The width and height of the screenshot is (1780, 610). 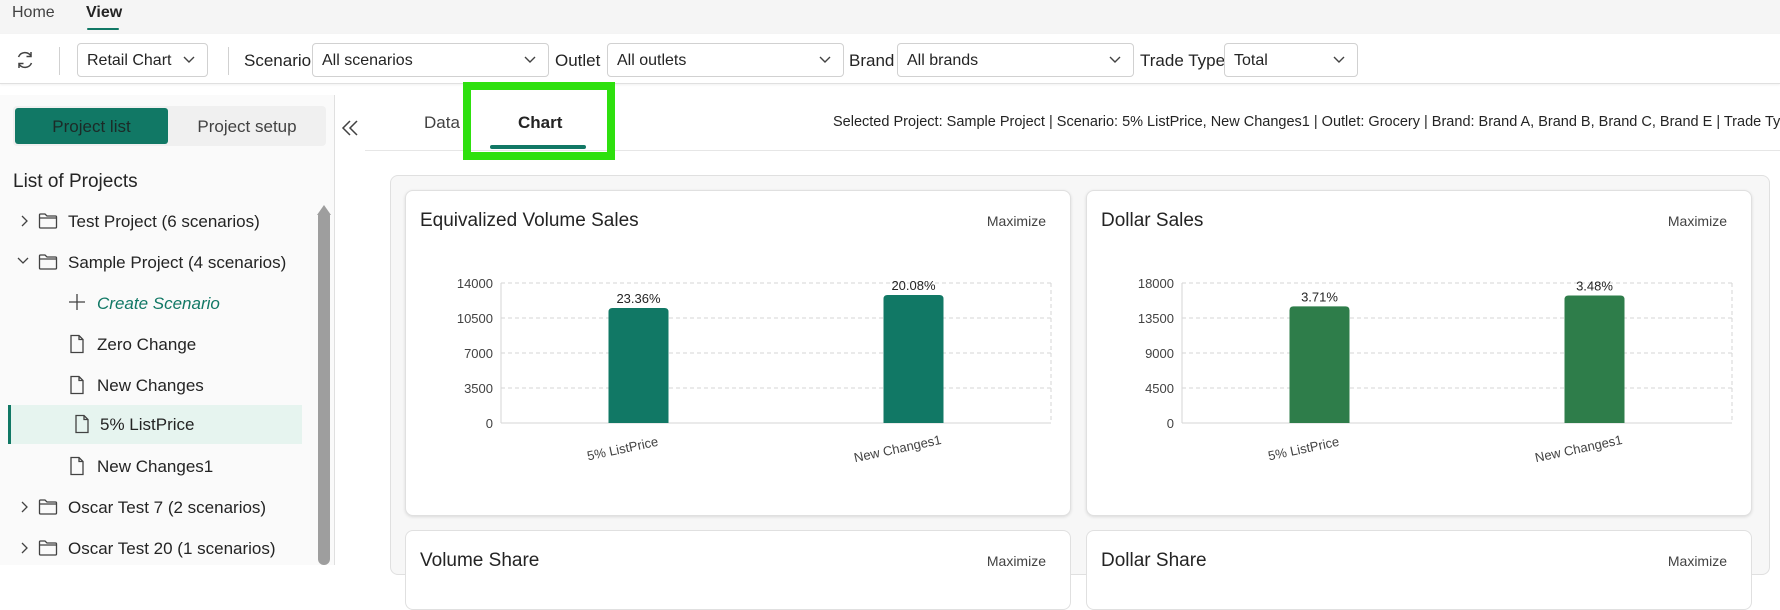 What do you see at coordinates (278, 60) in the screenshot?
I see `scenario-label: Scenario` at bounding box center [278, 60].